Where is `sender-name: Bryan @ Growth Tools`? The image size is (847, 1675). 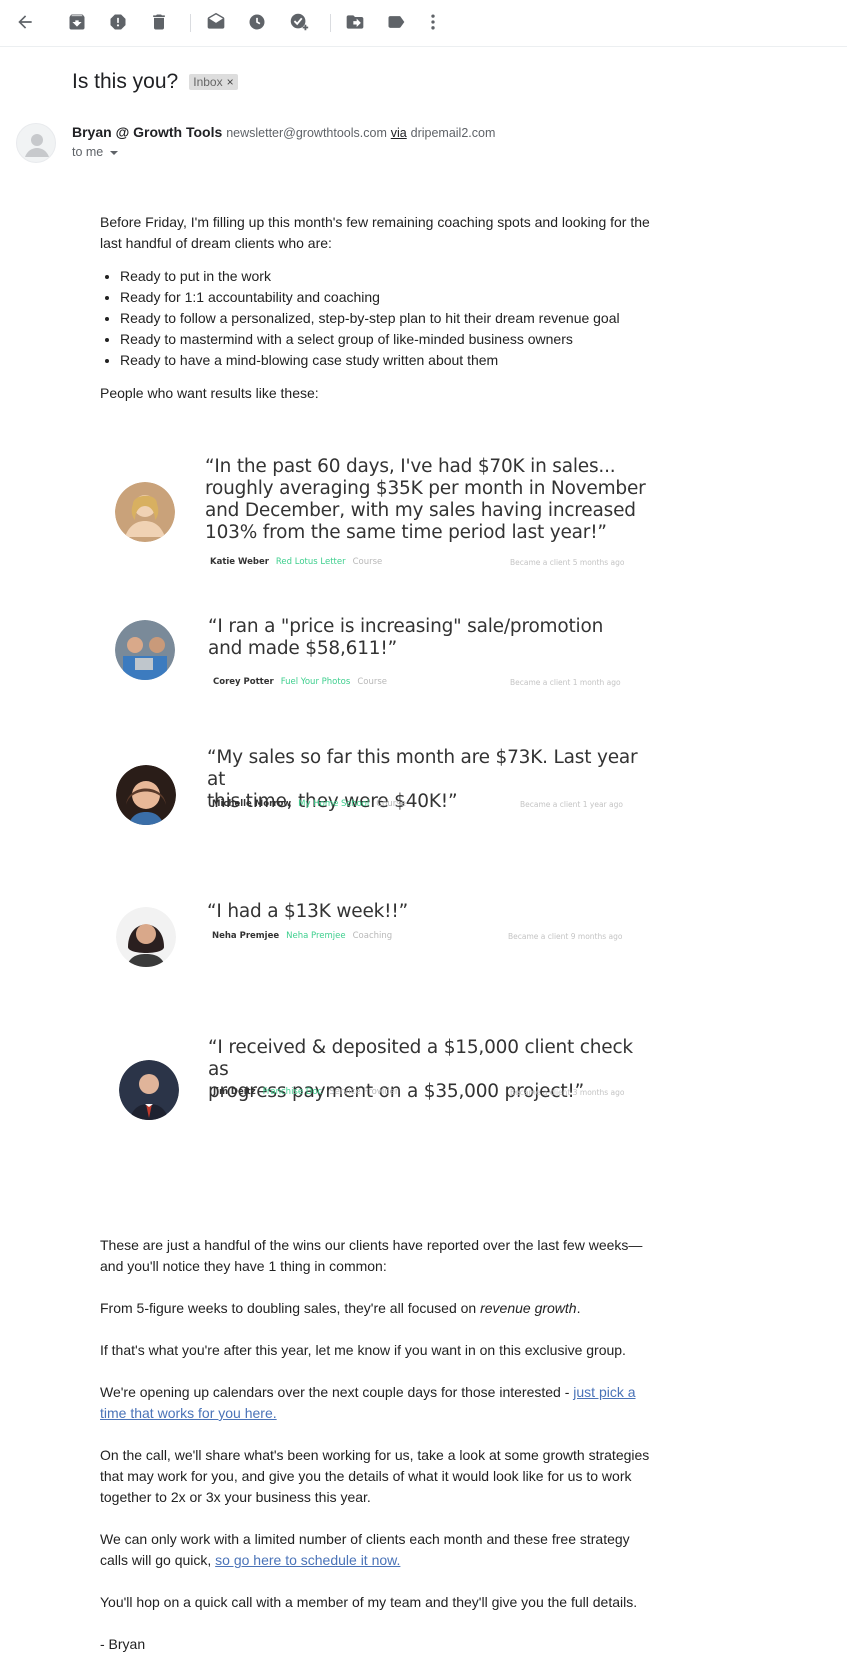
sender-name: Bryan @ Growth Tools is located at coordinates (147, 132).